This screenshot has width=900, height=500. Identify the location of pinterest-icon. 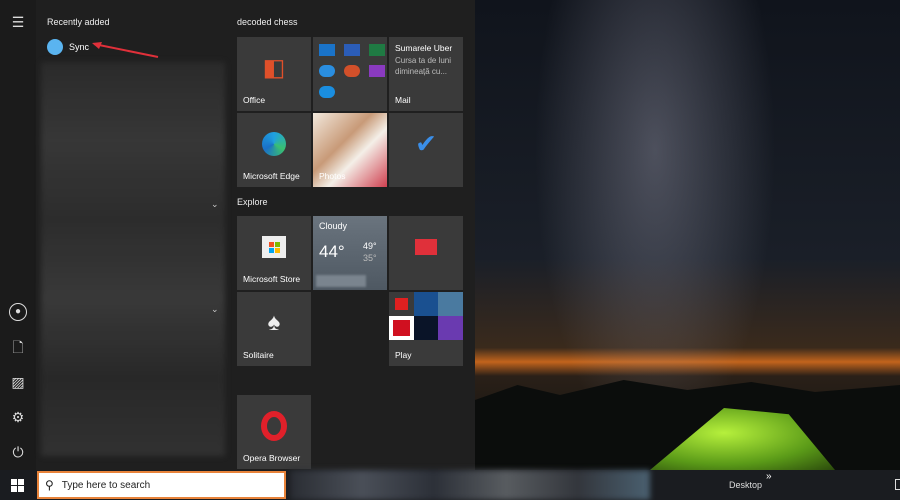
(401, 328).